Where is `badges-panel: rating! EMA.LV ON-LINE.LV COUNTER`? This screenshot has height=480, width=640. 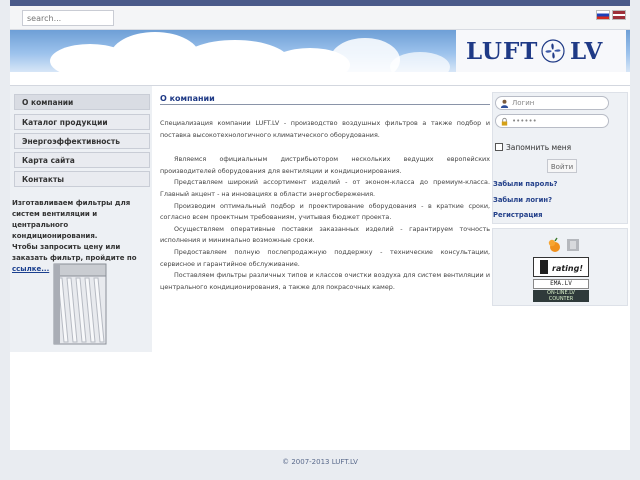 badges-panel: rating! EMA.LV ON-LINE.LV COUNTER is located at coordinates (560, 267).